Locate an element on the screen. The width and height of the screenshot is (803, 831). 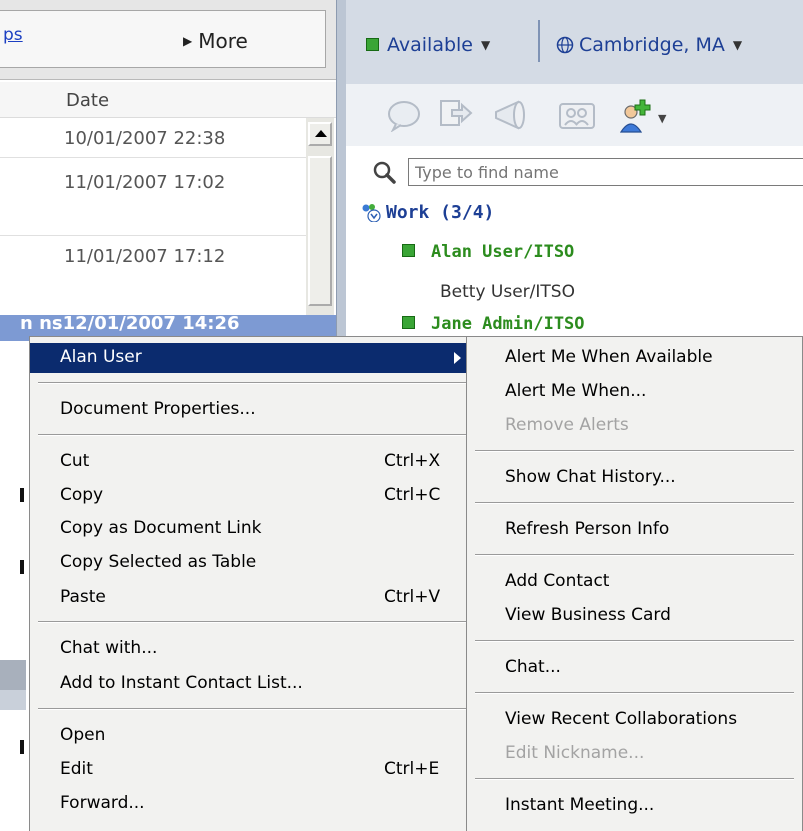
status-label: Available is located at coordinates (430, 45).